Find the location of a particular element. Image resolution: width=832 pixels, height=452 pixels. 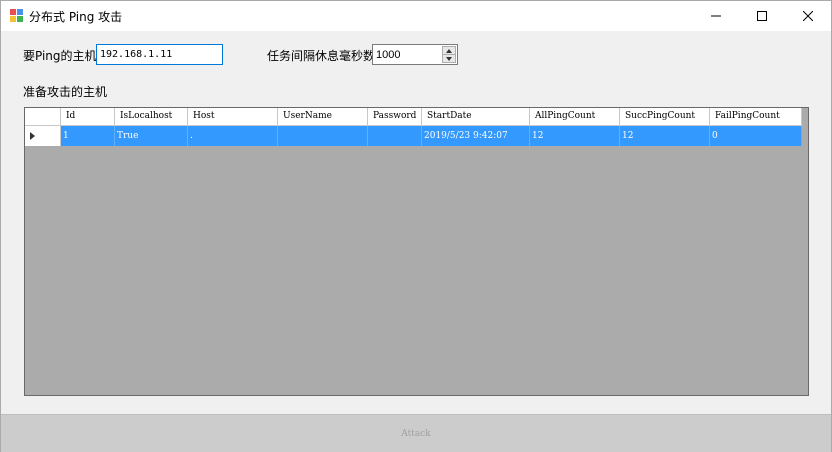

minimize-button is located at coordinates (716, 16).